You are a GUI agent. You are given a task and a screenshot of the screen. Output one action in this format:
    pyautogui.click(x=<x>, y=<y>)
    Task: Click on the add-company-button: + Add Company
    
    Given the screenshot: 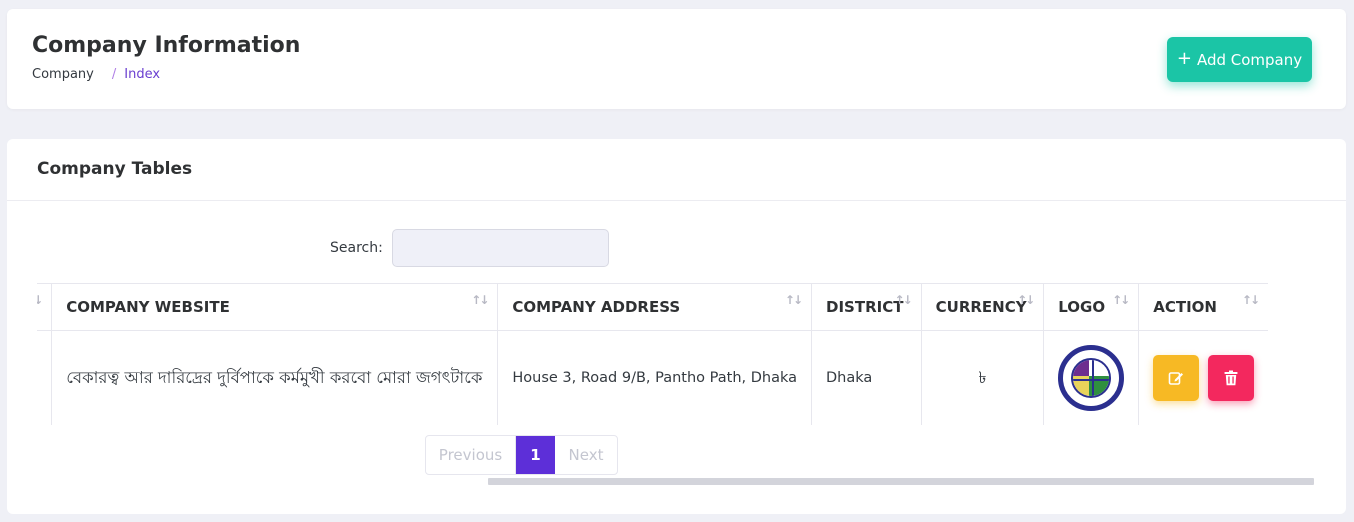 What is the action you would take?
    pyautogui.click(x=1239, y=59)
    